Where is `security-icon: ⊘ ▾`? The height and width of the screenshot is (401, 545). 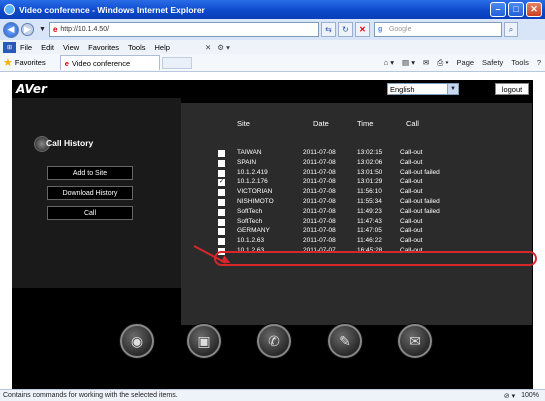
security-icon: ⊘ ▾ is located at coordinates (509, 396).